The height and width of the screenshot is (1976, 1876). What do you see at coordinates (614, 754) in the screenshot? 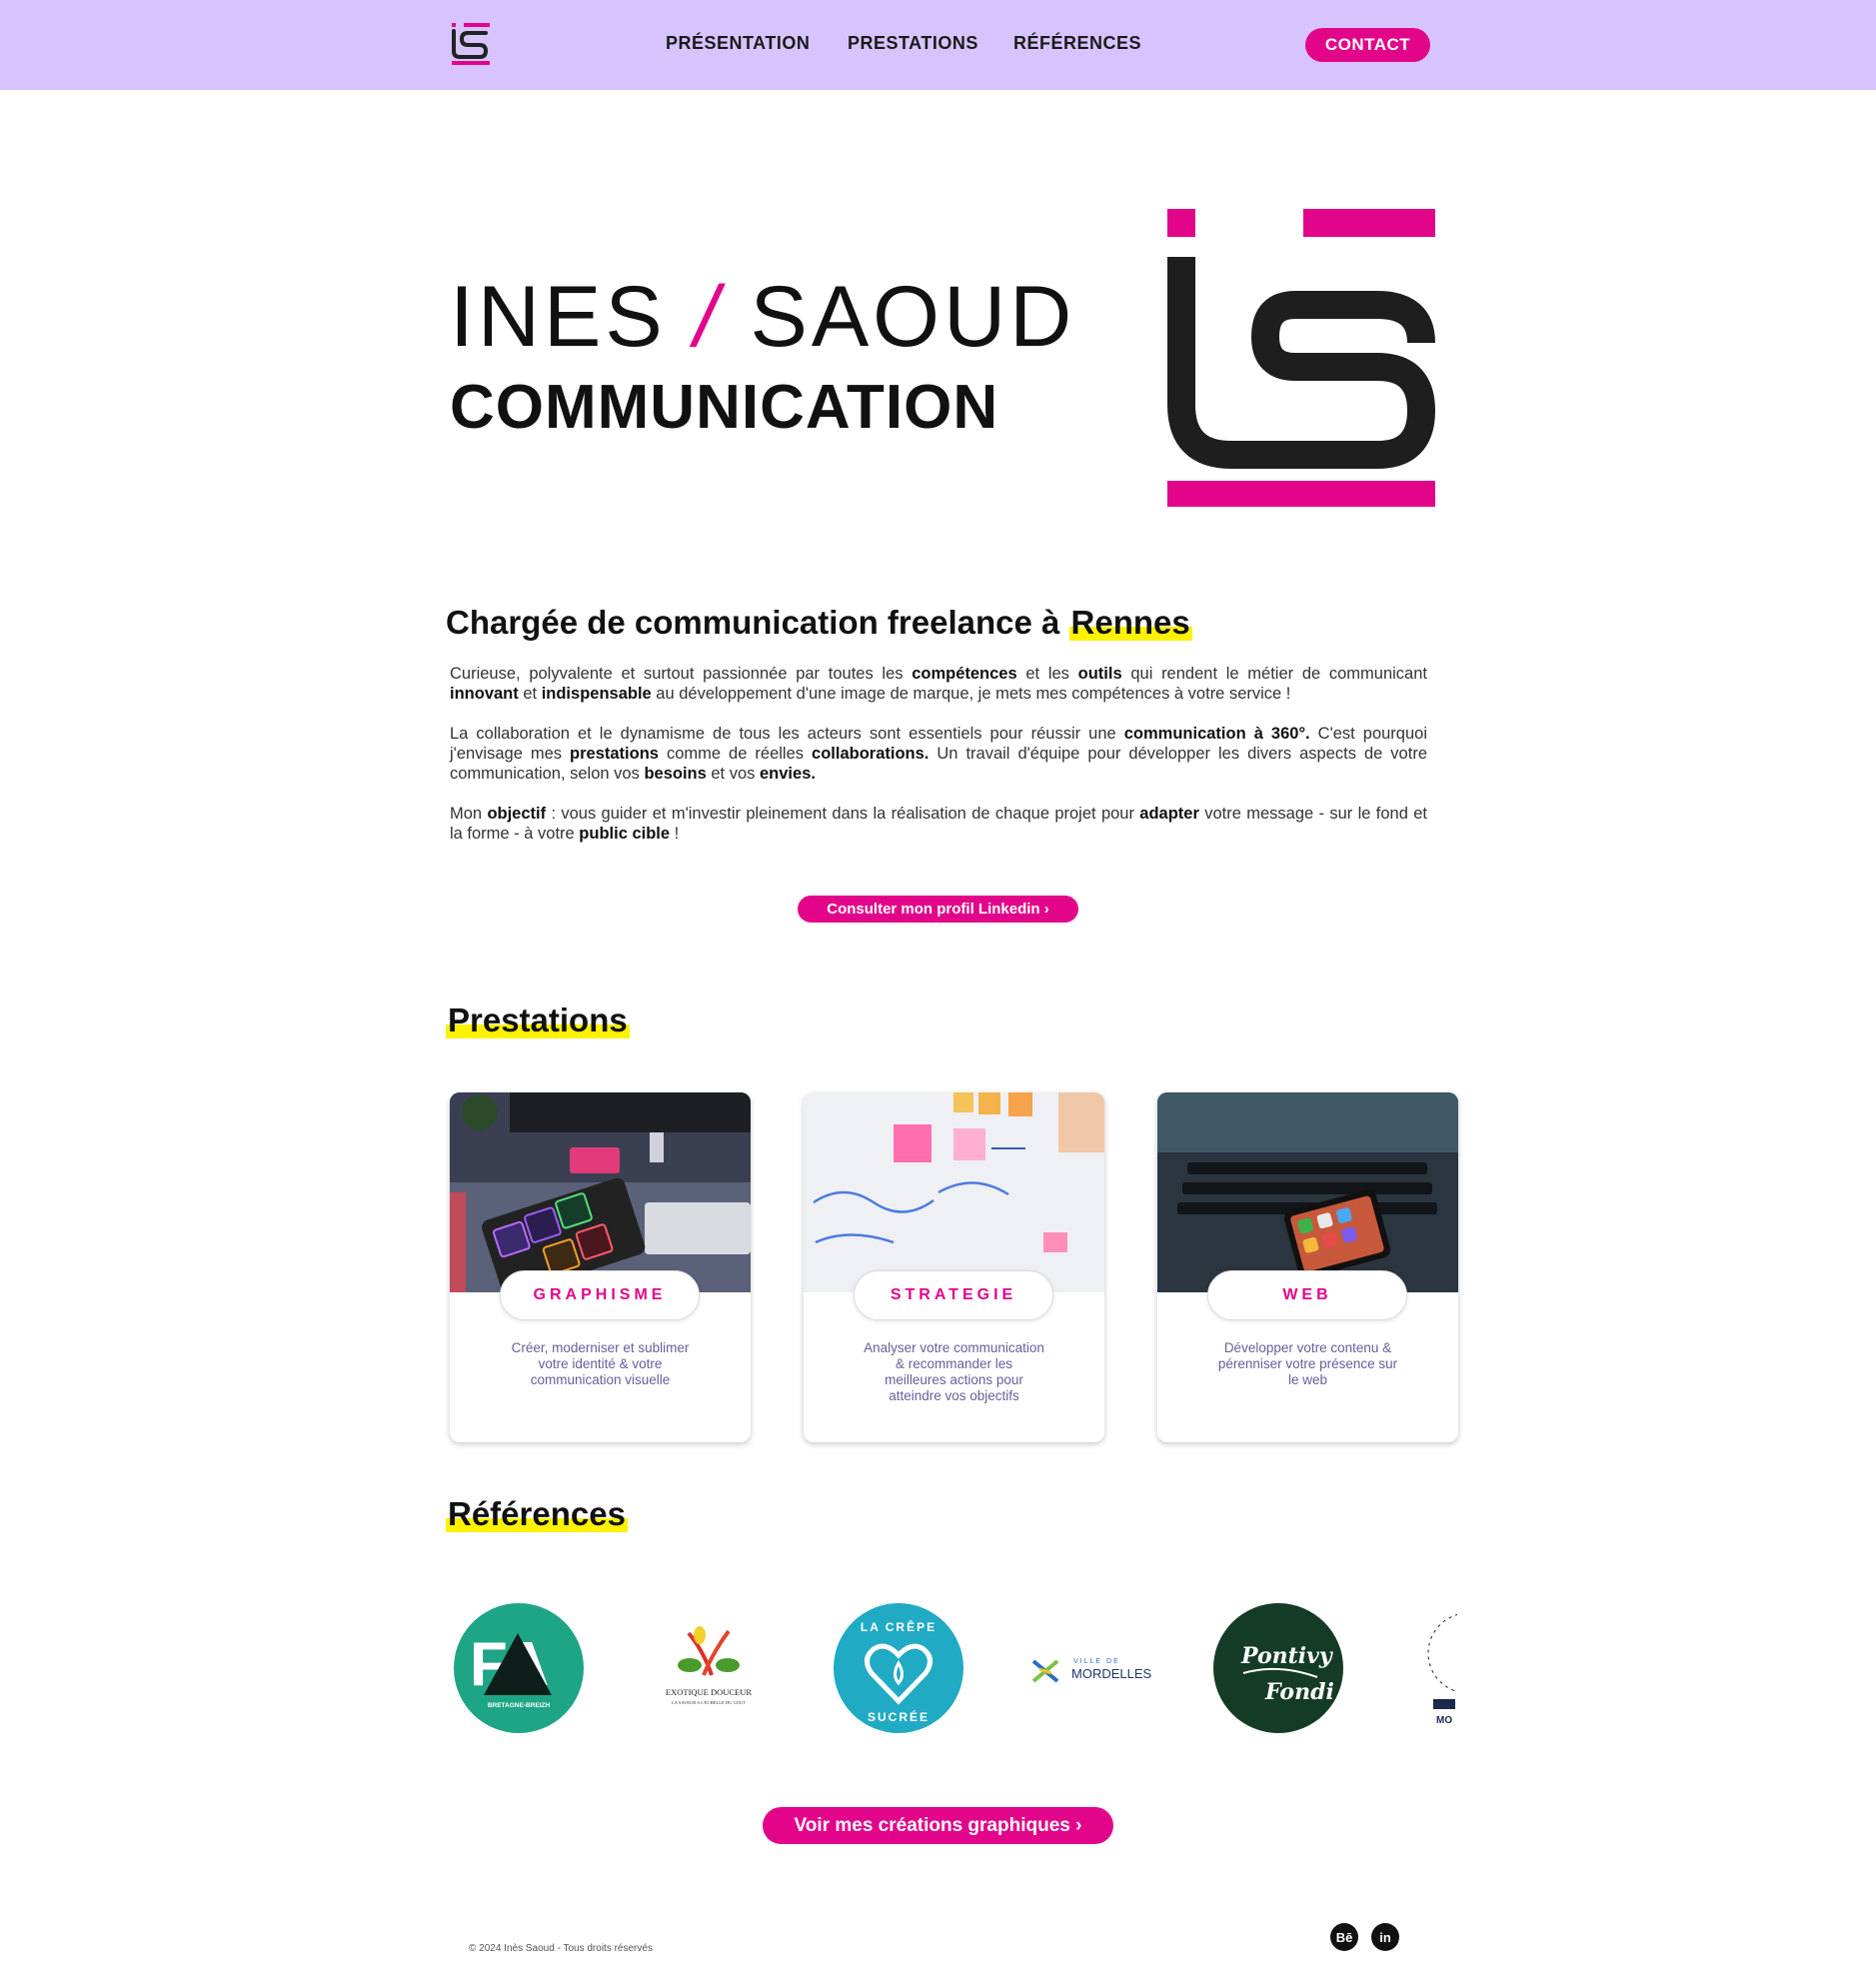
I see `emphasis-text: prestations` at bounding box center [614, 754].